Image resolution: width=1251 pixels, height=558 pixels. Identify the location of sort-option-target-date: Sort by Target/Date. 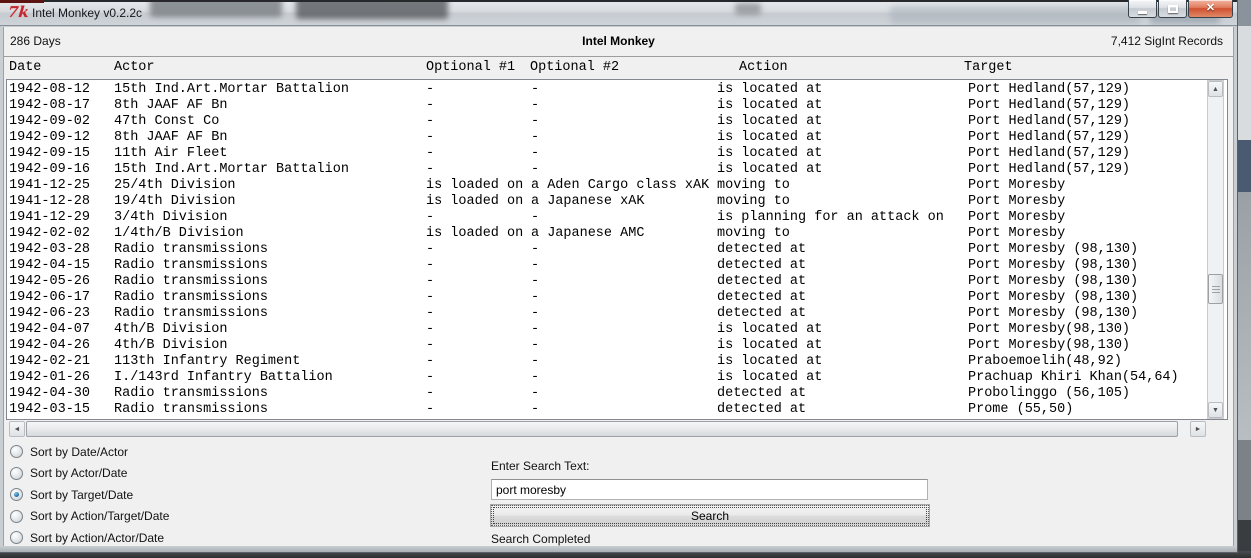
(89, 495).